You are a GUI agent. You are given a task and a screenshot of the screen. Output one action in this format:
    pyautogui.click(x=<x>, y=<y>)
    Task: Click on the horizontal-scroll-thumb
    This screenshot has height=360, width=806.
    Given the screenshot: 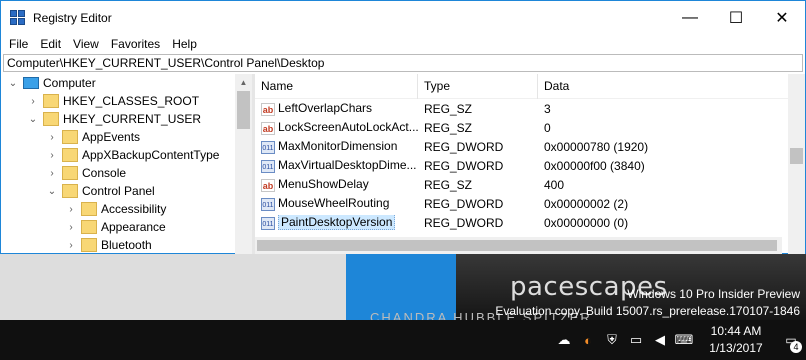 What is the action you would take?
    pyautogui.click(x=517, y=245)
    